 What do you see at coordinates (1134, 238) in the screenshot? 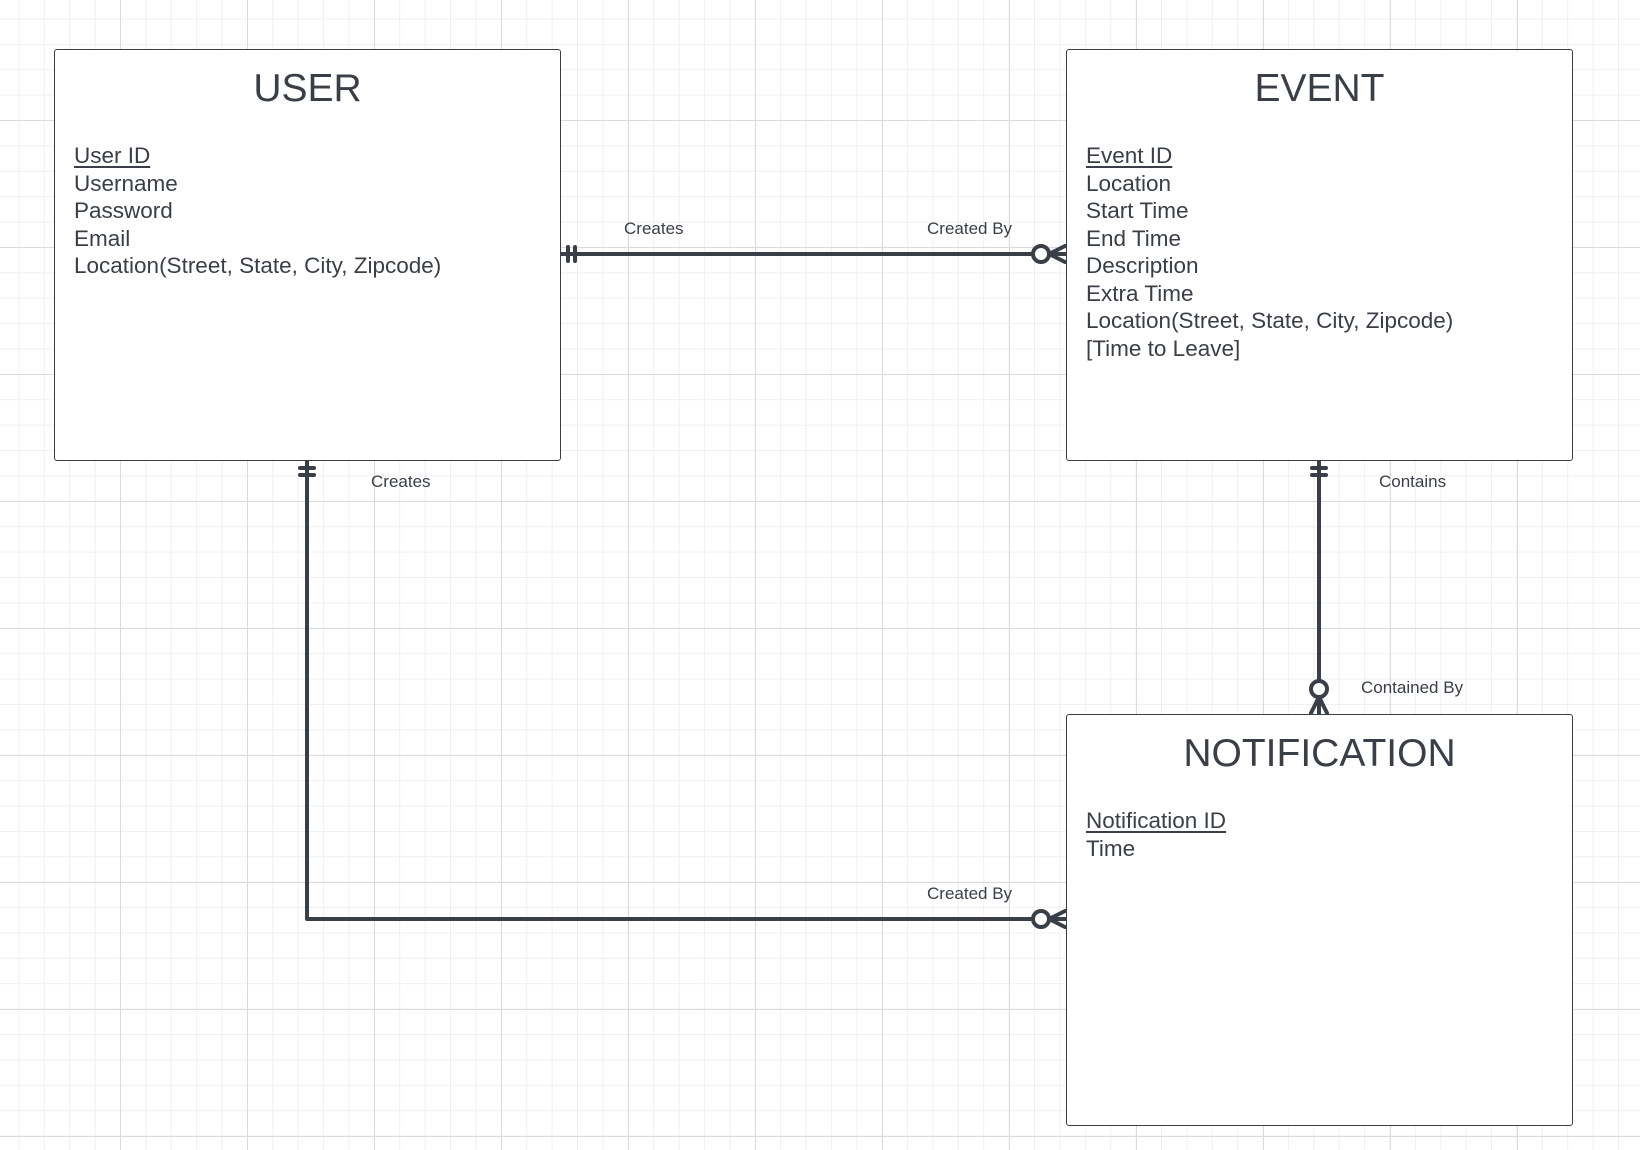
I see `attribute-end-time: End Time` at bounding box center [1134, 238].